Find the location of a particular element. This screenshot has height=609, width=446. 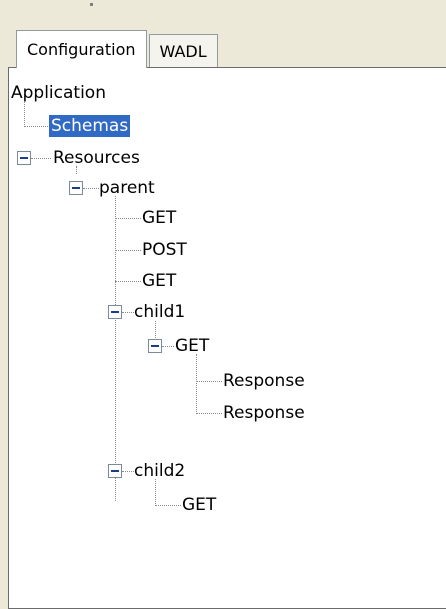

tree-node-child2-get: GET is located at coordinates (199, 505).